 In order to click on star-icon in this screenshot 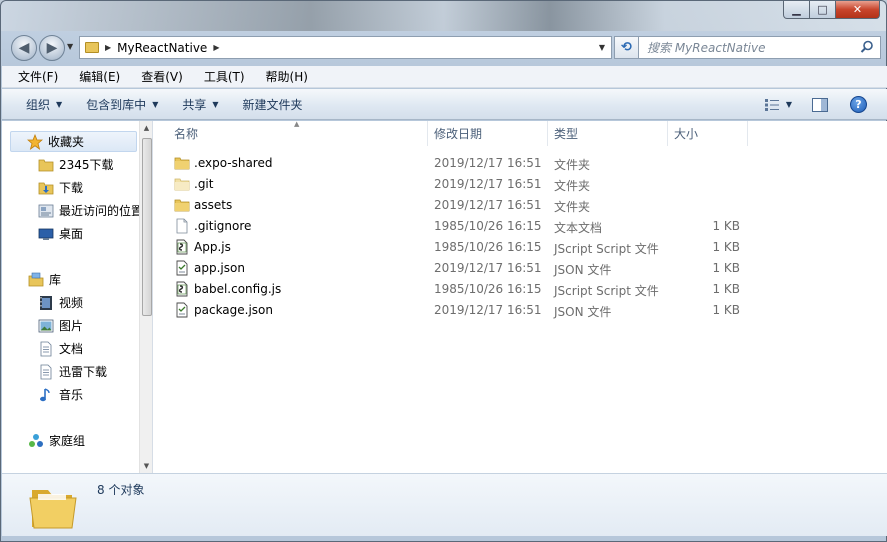, I will do `click(35, 141)`.